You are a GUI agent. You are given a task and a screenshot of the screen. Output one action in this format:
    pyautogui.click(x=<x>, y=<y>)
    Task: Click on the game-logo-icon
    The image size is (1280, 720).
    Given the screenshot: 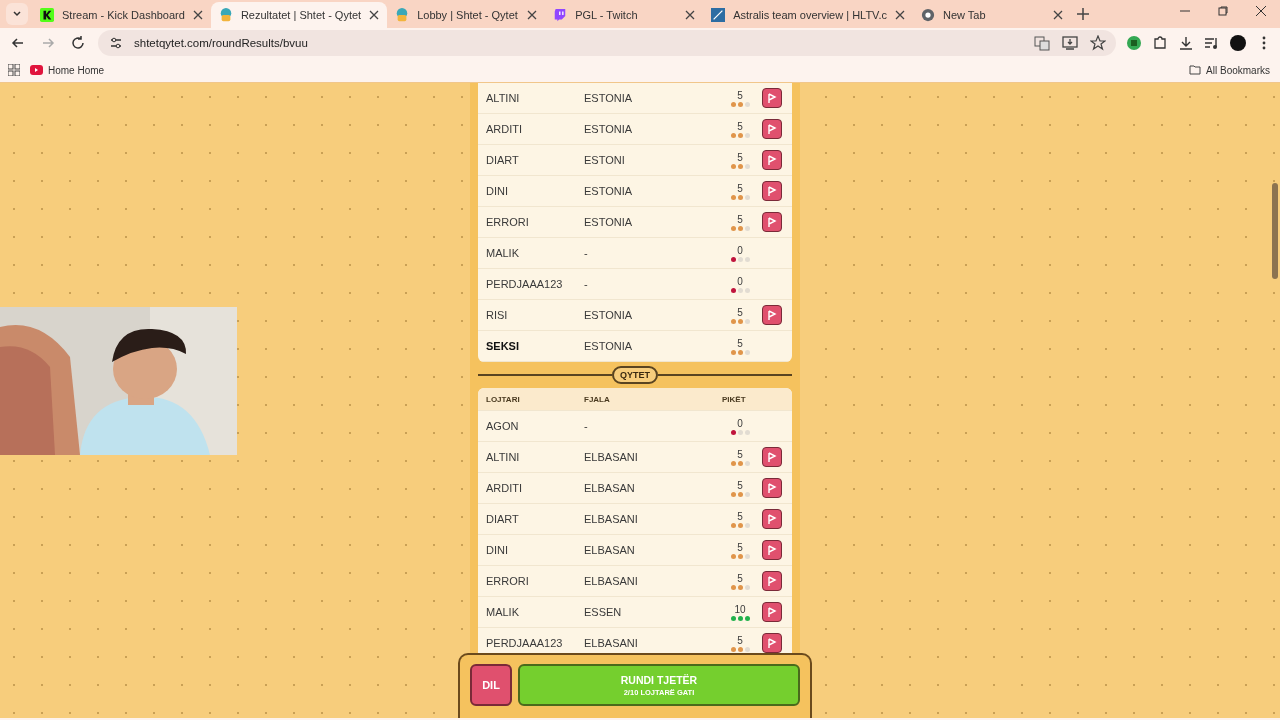 What is the action you would take?
    pyautogui.click(x=225, y=15)
    